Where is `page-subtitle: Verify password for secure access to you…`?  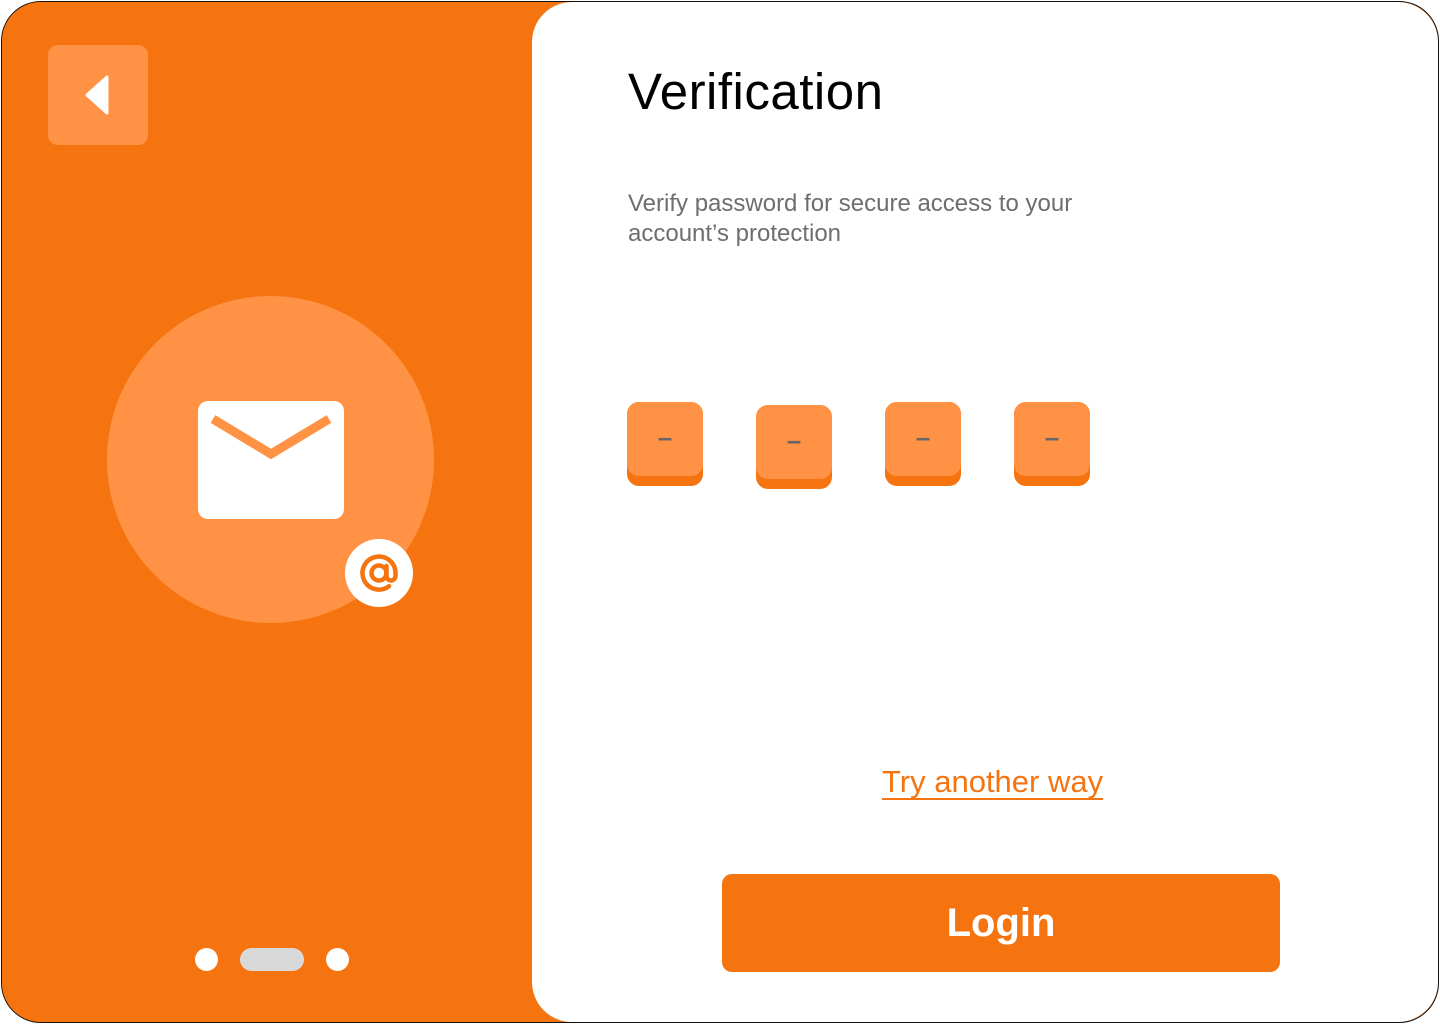
page-subtitle: Verify password for secure access to you… is located at coordinates (850, 218).